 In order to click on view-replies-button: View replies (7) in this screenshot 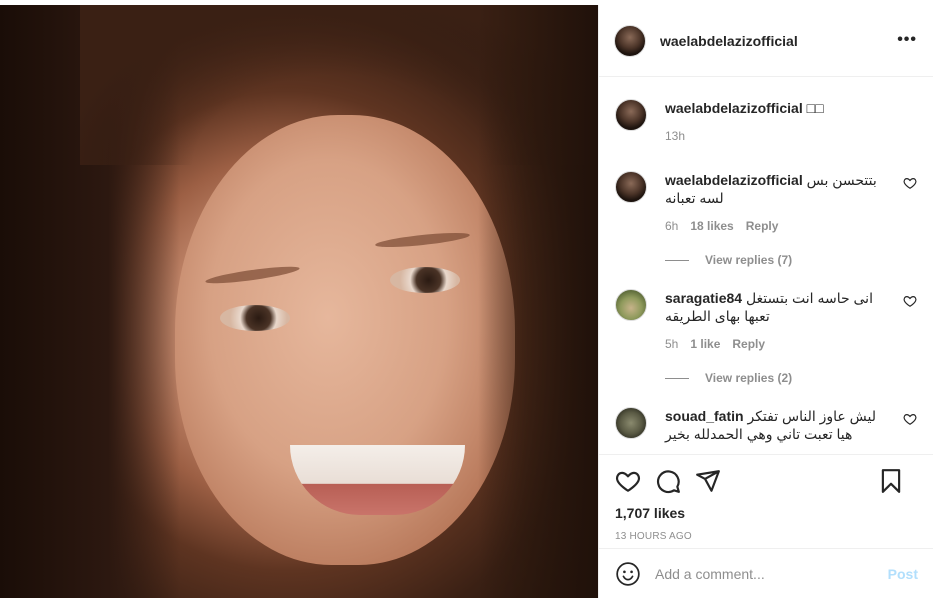, I will do `click(791, 260)`.